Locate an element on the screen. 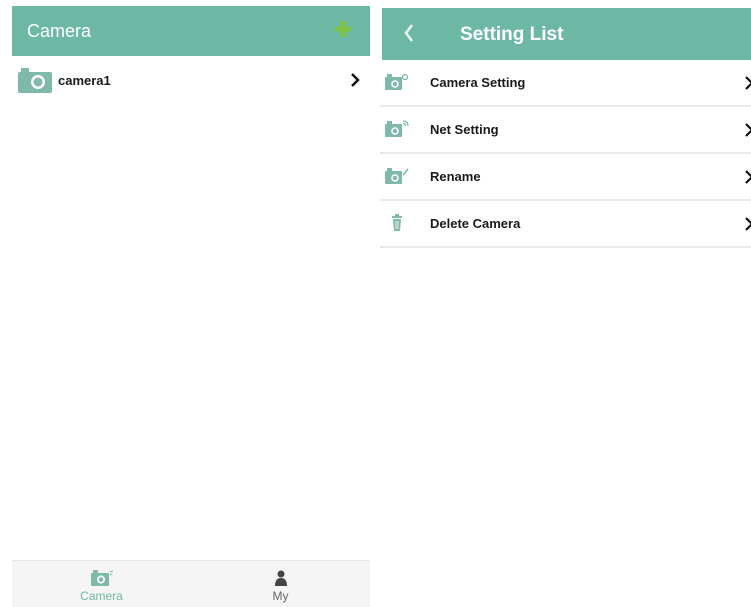 The height and width of the screenshot is (607, 751). camera-network-icon is located at coordinates (397, 128).